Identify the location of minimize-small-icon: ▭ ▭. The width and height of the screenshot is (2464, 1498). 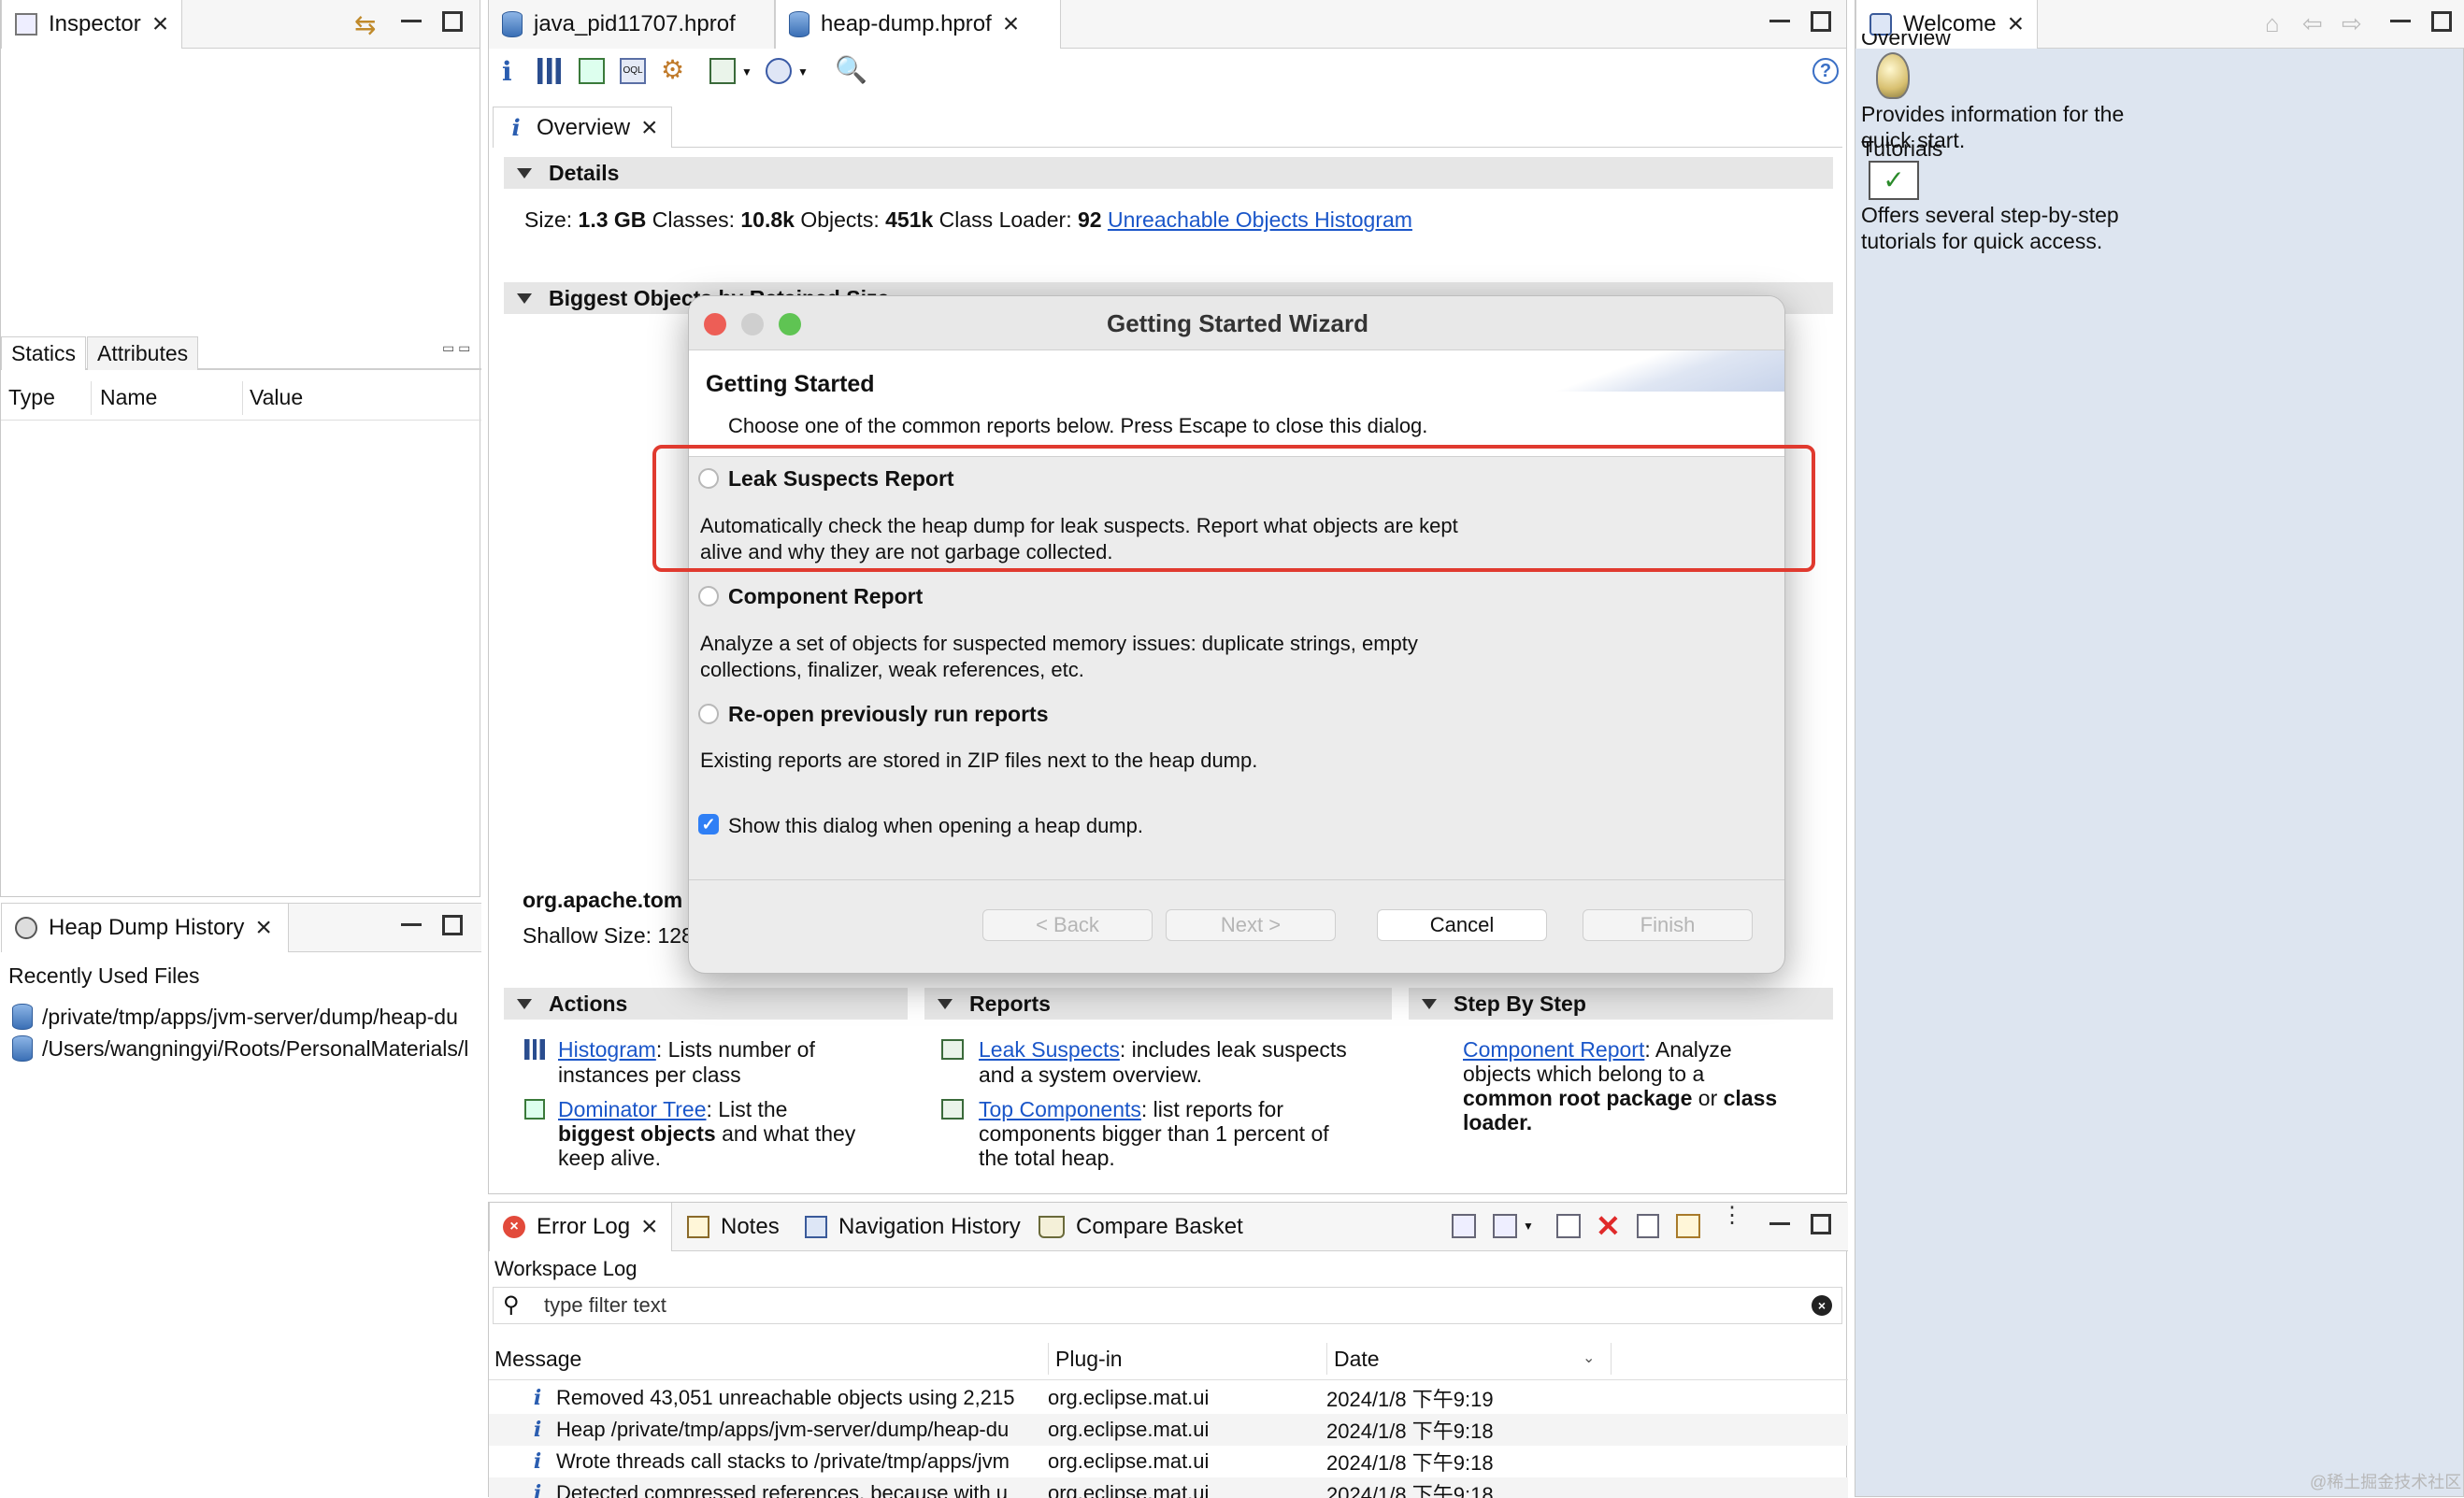
(456, 348).